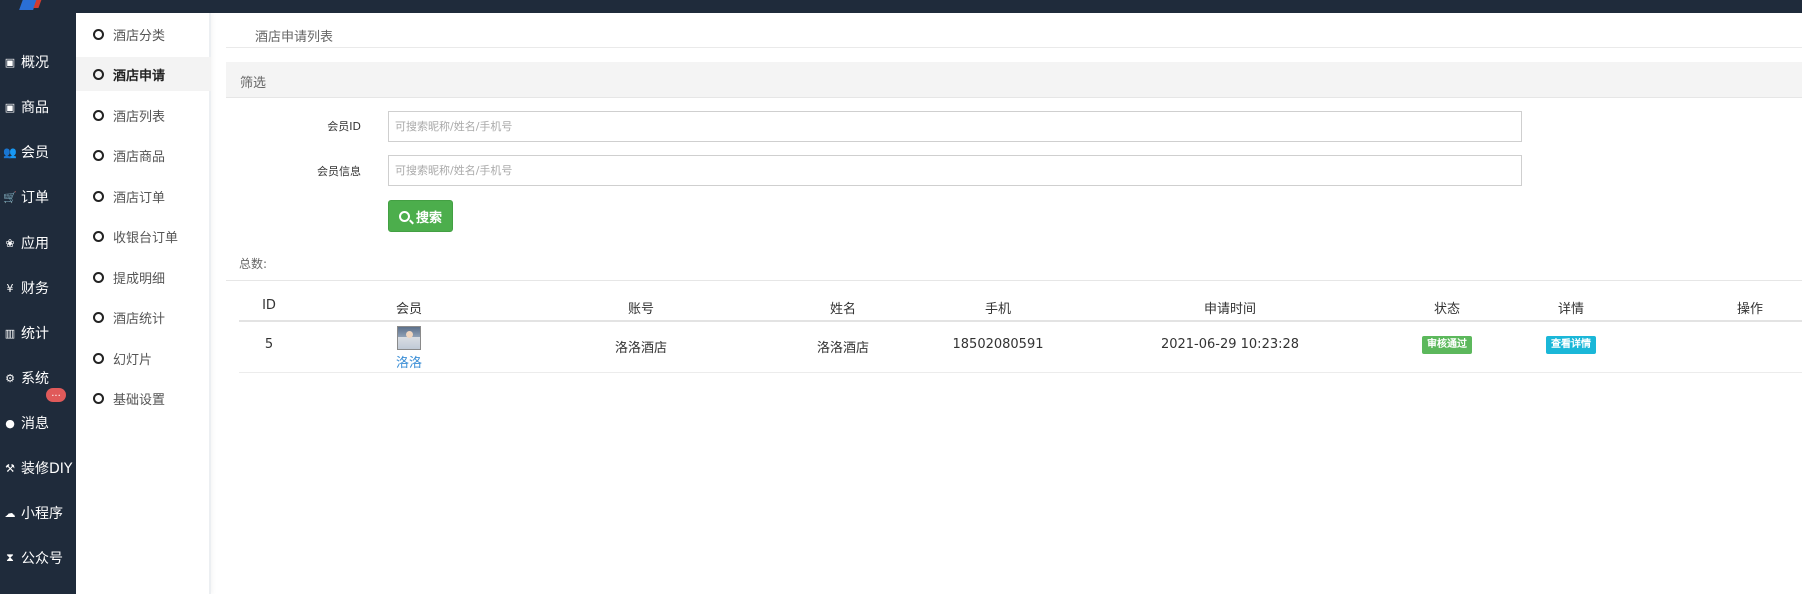 The height and width of the screenshot is (594, 1802). I want to click on nav-label: 概况, so click(35, 63).